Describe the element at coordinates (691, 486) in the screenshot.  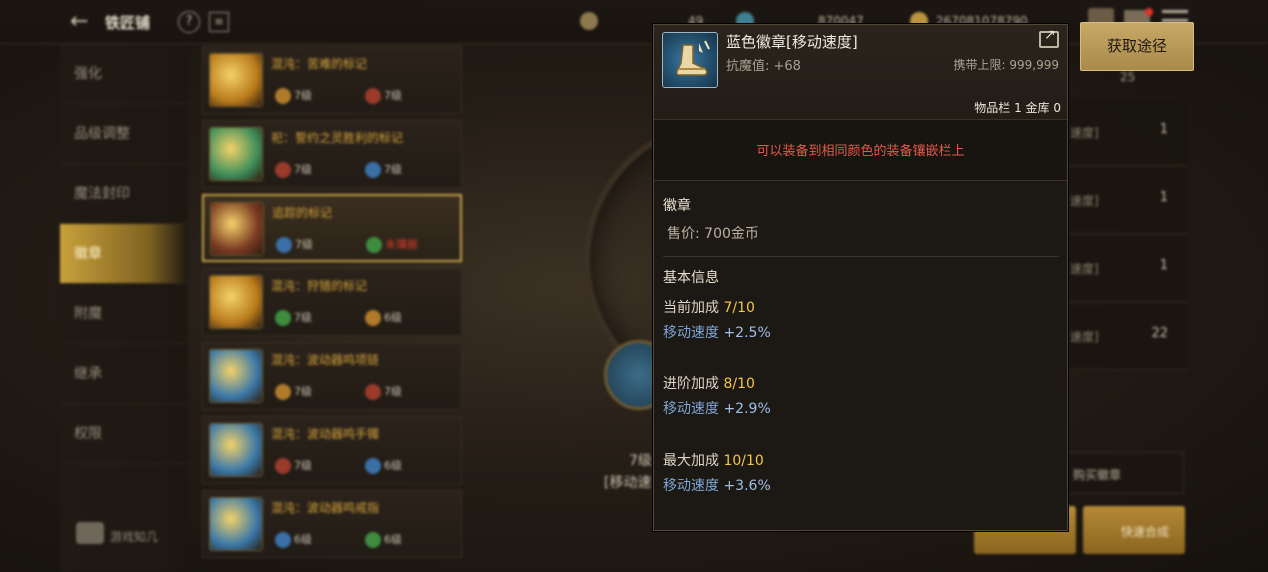
I see `max-stat-label: 移动速度` at that location.